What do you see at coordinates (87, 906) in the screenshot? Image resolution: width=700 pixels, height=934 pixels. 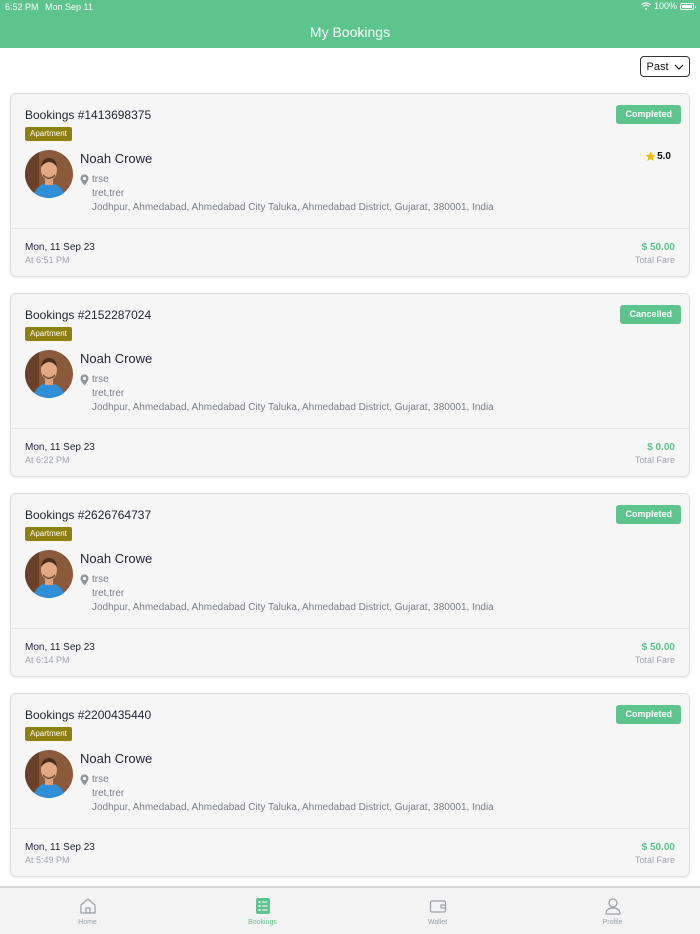 I see `home-icon` at bounding box center [87, 906].